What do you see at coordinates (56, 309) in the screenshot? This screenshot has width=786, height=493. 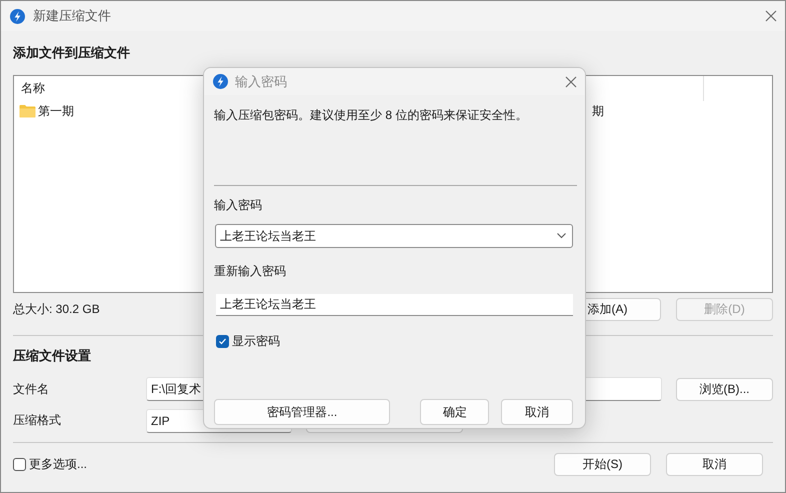 I see `total-size: 总大小: 30.2 GB` at bounding box center [56, 309].